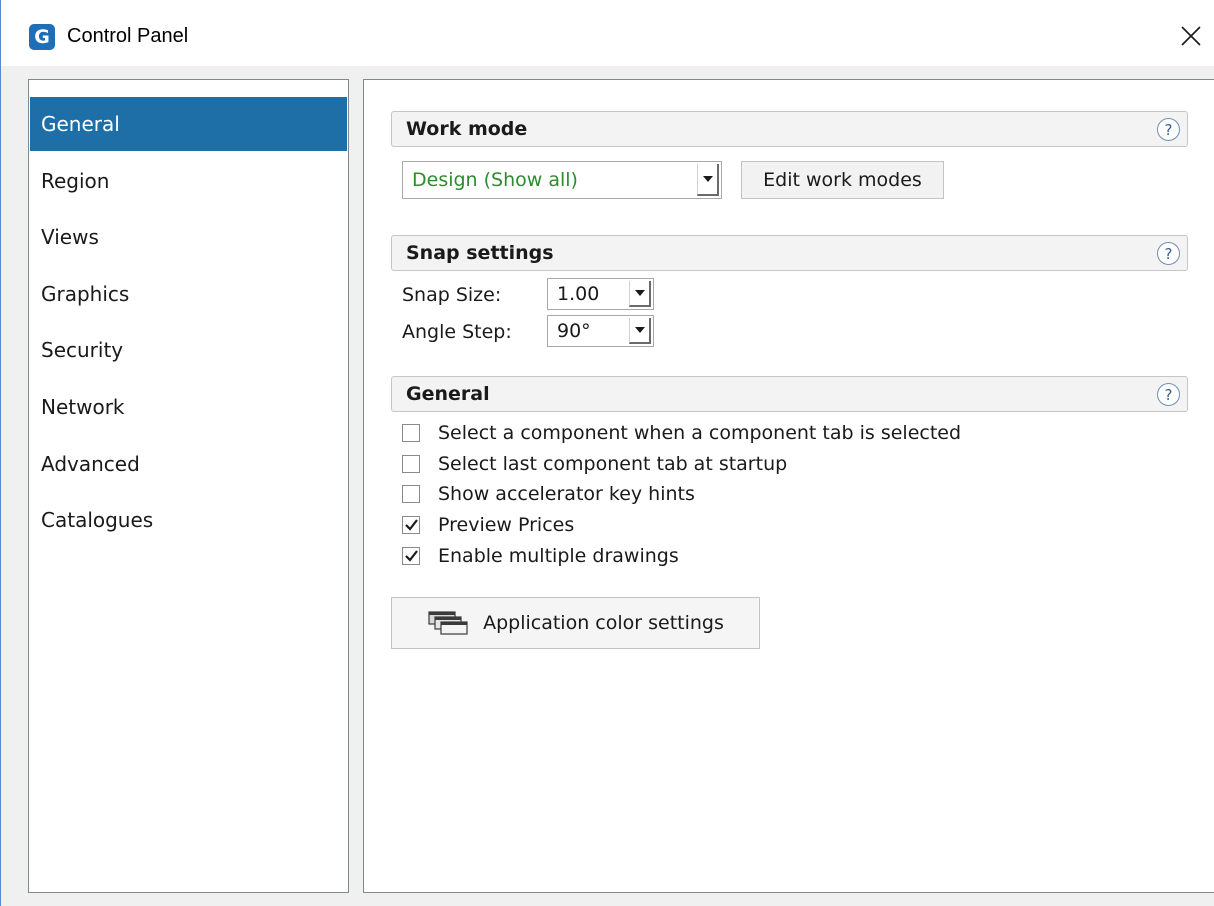  I want to click on snap-settings-help-button: ?, so click(1168, 253).